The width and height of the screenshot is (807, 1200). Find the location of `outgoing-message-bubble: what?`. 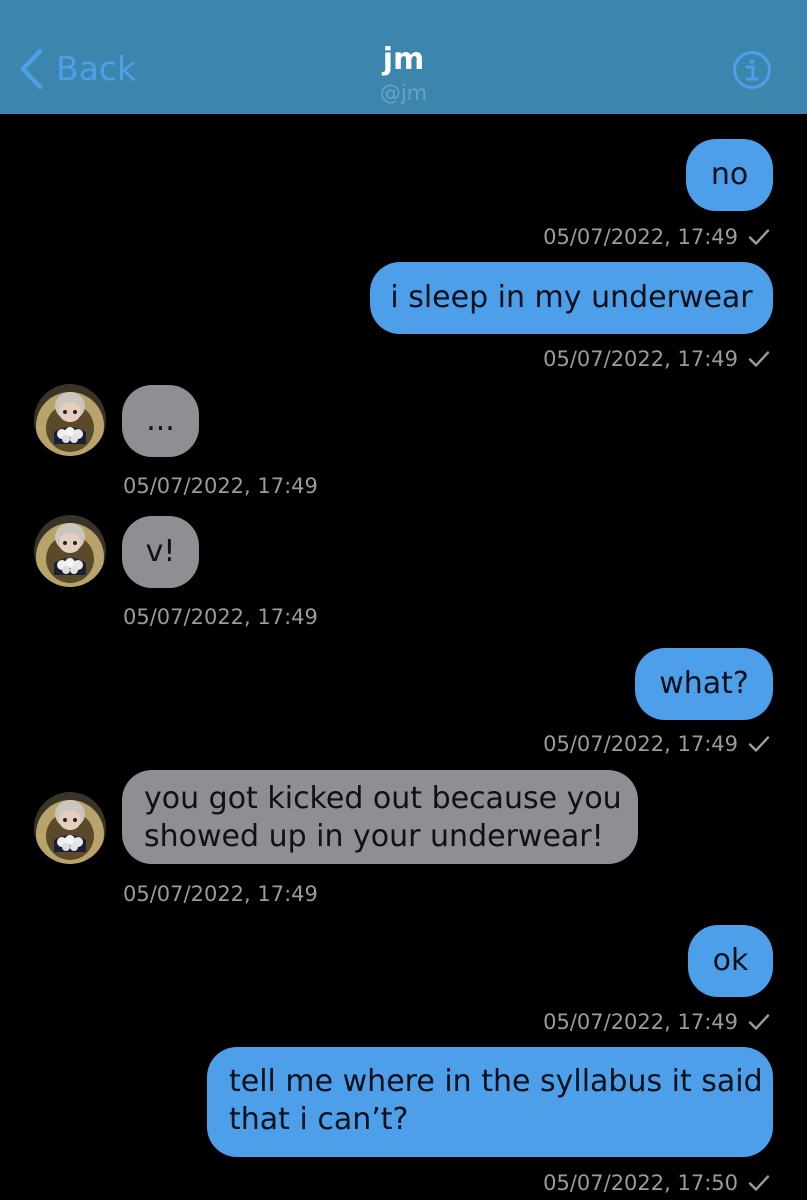

outgoing-message-bubble: what? is located at coordinates (704, 684).